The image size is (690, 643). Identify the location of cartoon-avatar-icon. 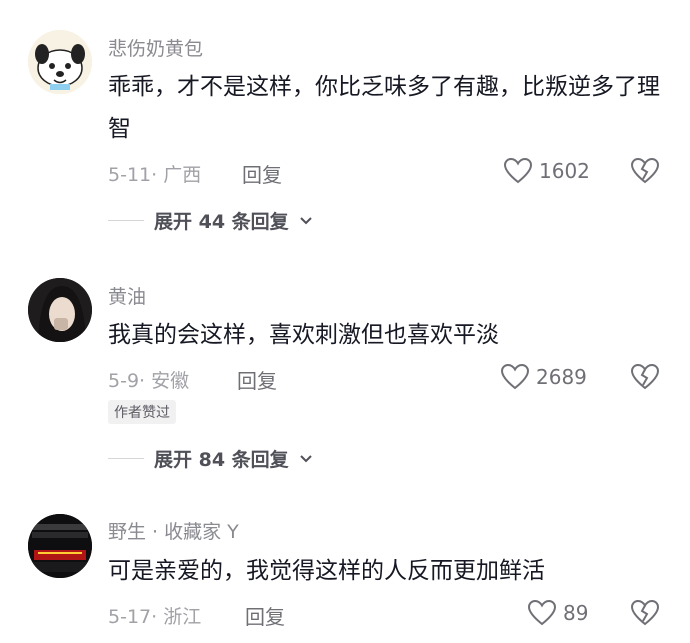
(60, 62).